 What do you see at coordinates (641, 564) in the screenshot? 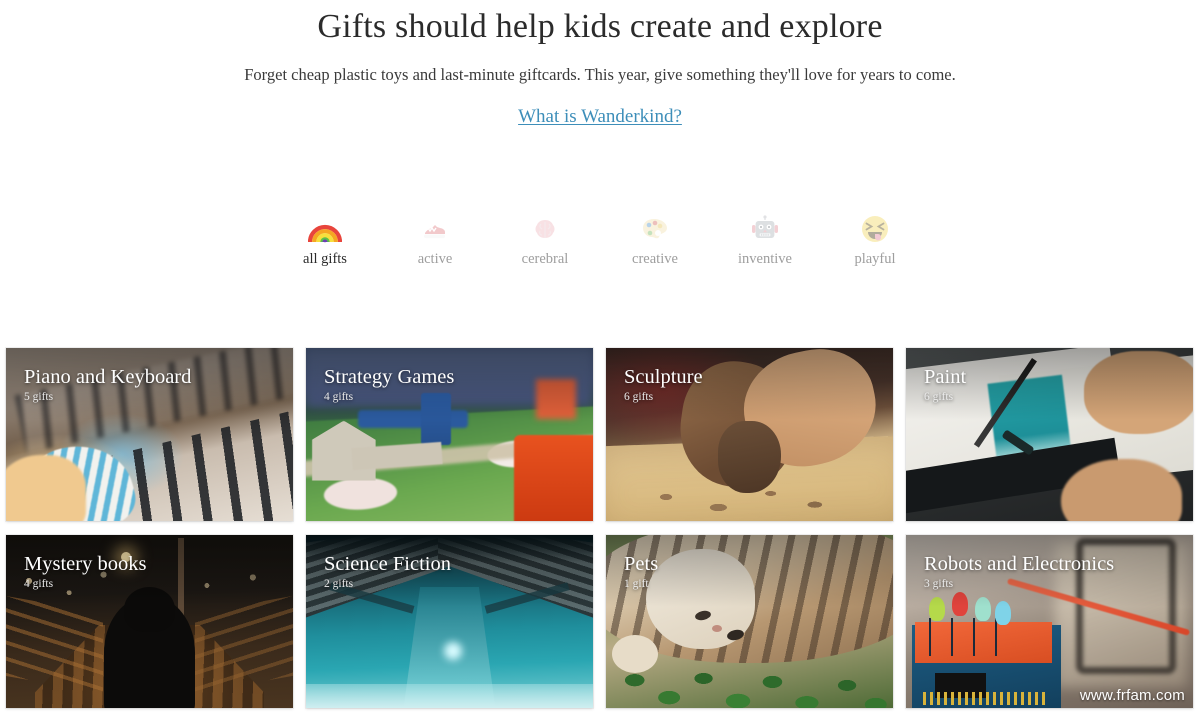
I see `card-title: Pets` at bounding box center [641, 564].